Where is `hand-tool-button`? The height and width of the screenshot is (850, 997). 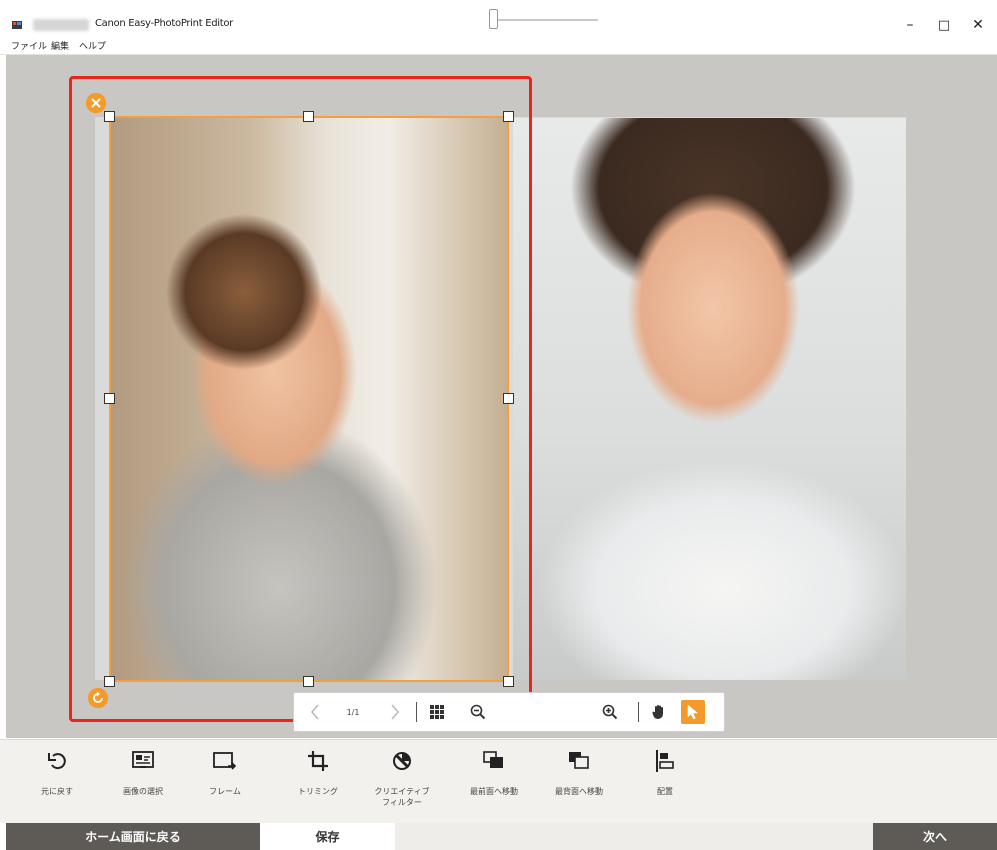 hand-tool-button is located at coordinates (659, 712).